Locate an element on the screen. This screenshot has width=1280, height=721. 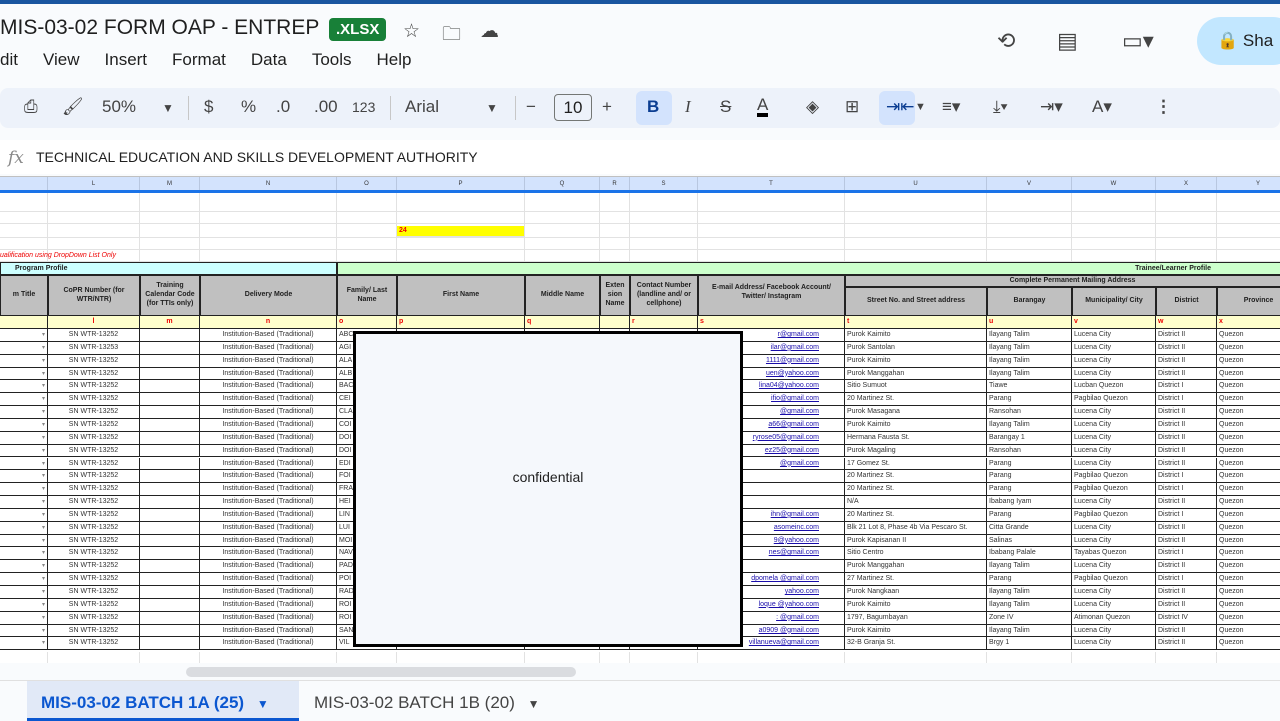
district: District I is located at coordinates (1186, 387).